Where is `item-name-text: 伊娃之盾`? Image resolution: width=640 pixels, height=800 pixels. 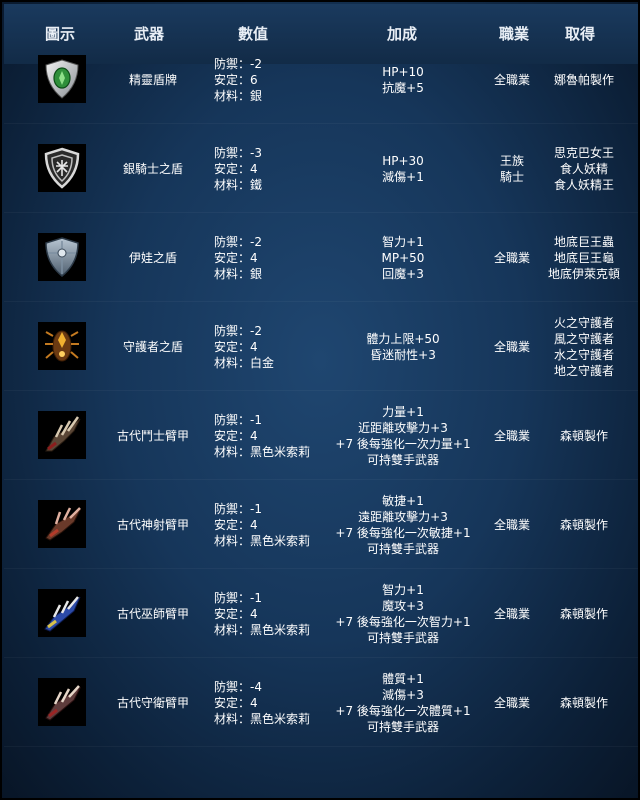 item-name-text: 伊娃之盾 is located at coordinates (152, 257).